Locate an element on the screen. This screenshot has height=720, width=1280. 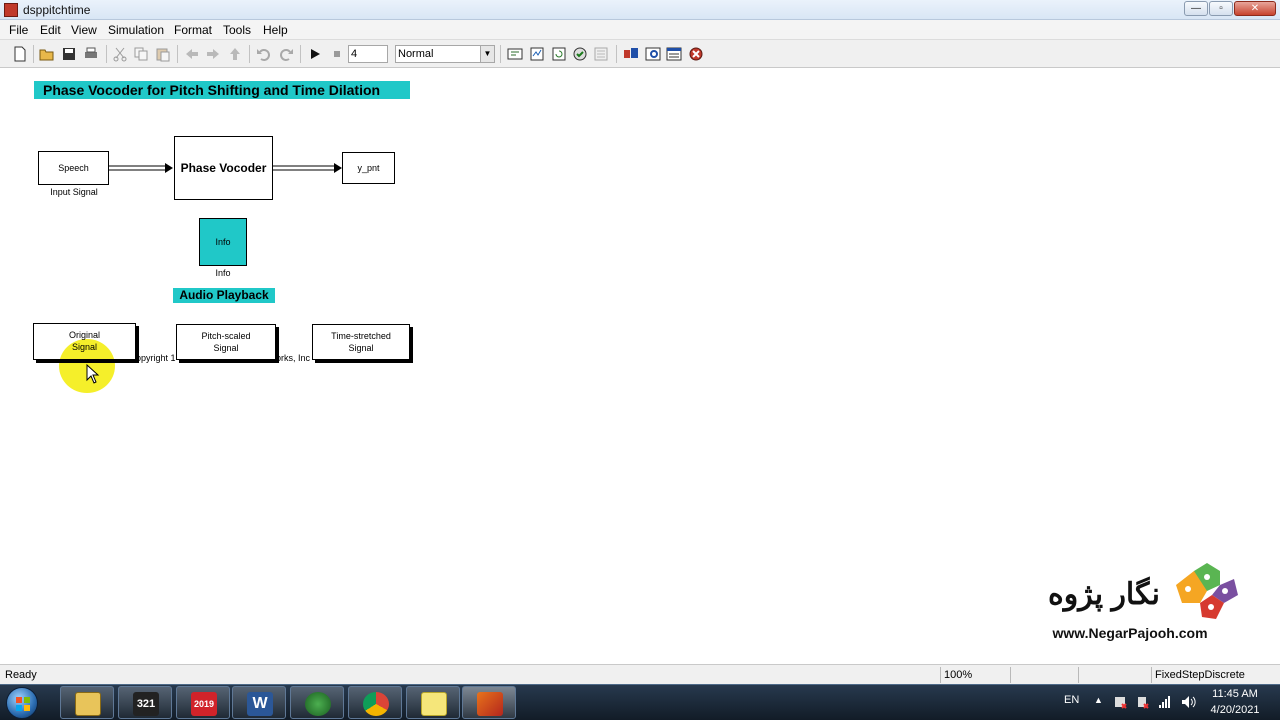
title-bar: dsppitchtime — ▫ ✕ is located at coordinates (640, 10).